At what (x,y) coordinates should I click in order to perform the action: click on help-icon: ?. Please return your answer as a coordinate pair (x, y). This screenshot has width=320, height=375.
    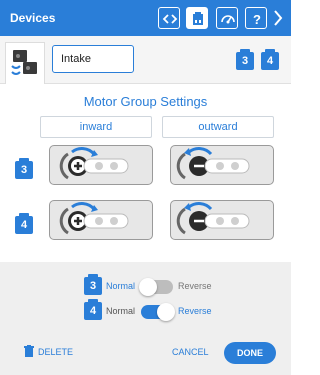
    Looking at the image, I should click on (257, 19).